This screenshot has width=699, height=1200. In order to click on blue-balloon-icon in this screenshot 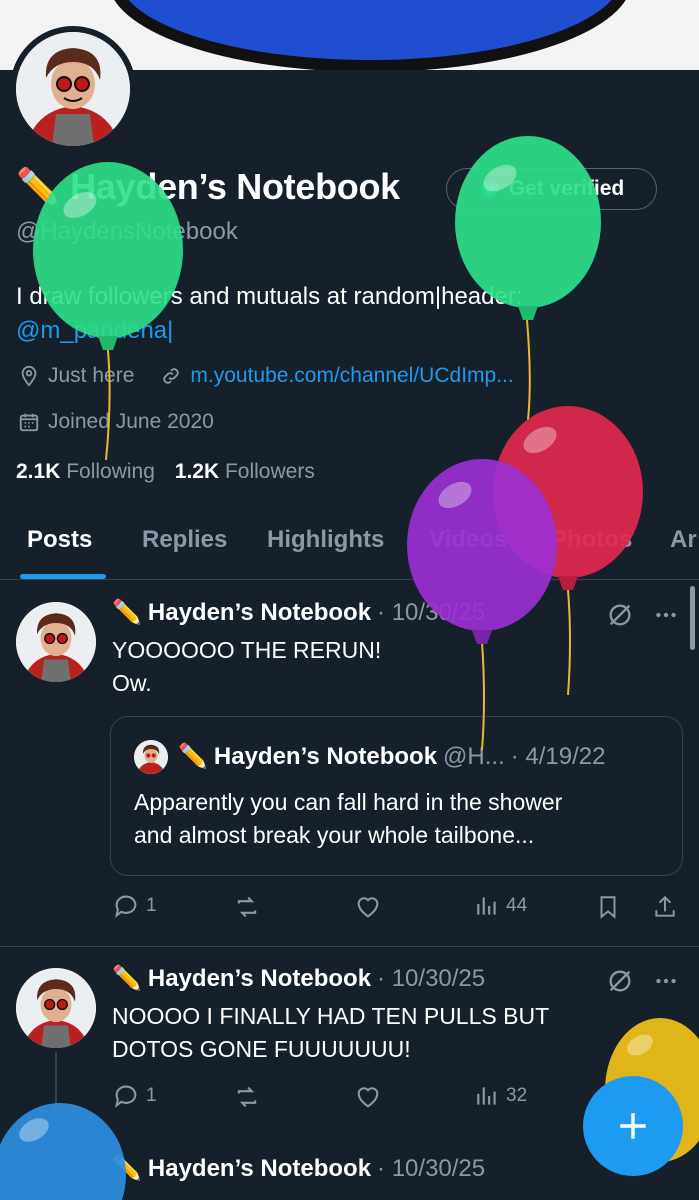, I will do `click(63, 1151)`.